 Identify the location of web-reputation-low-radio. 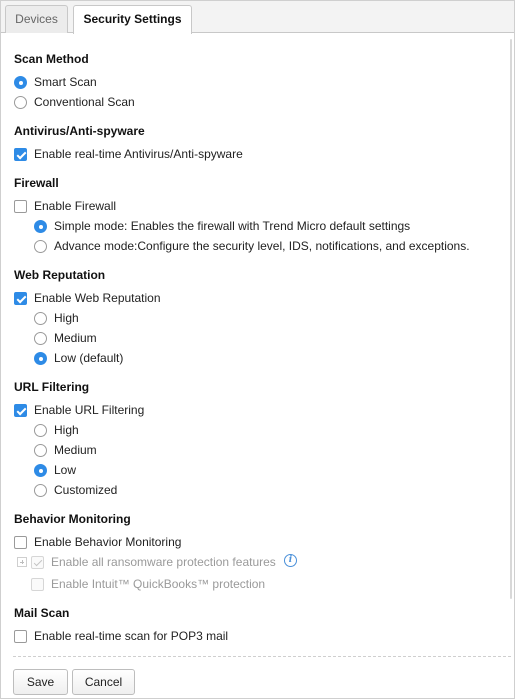
(40, 358).